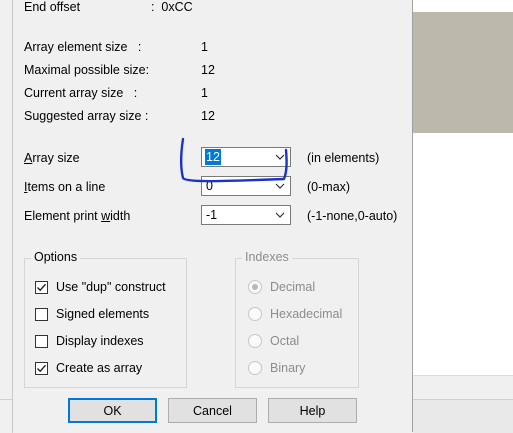 Image resolution: width=513 pixels, height=433 pixels. What do you see at coordinates (41, 287) in the screenshot?
I see `use-dup-checkbox` at bounding box center [41, 287].